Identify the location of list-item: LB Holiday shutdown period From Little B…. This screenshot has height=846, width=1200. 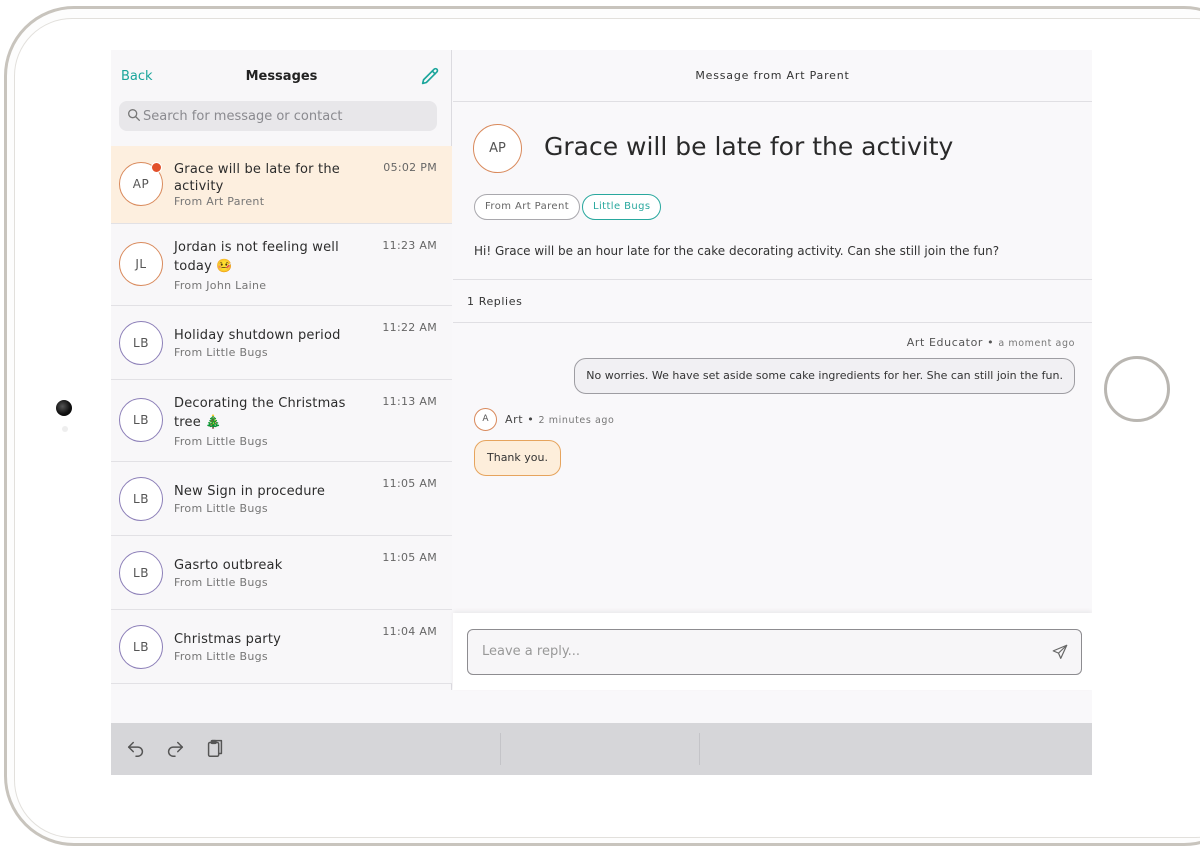
(281, 343).